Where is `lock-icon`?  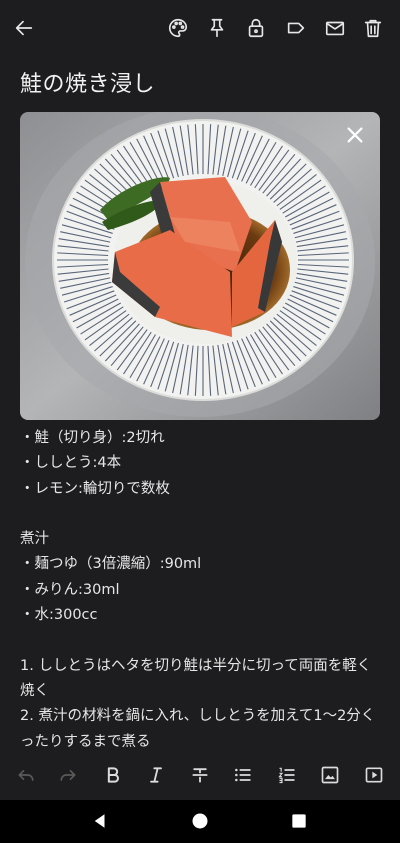 lock-icon is located at coordinates (256, 28).